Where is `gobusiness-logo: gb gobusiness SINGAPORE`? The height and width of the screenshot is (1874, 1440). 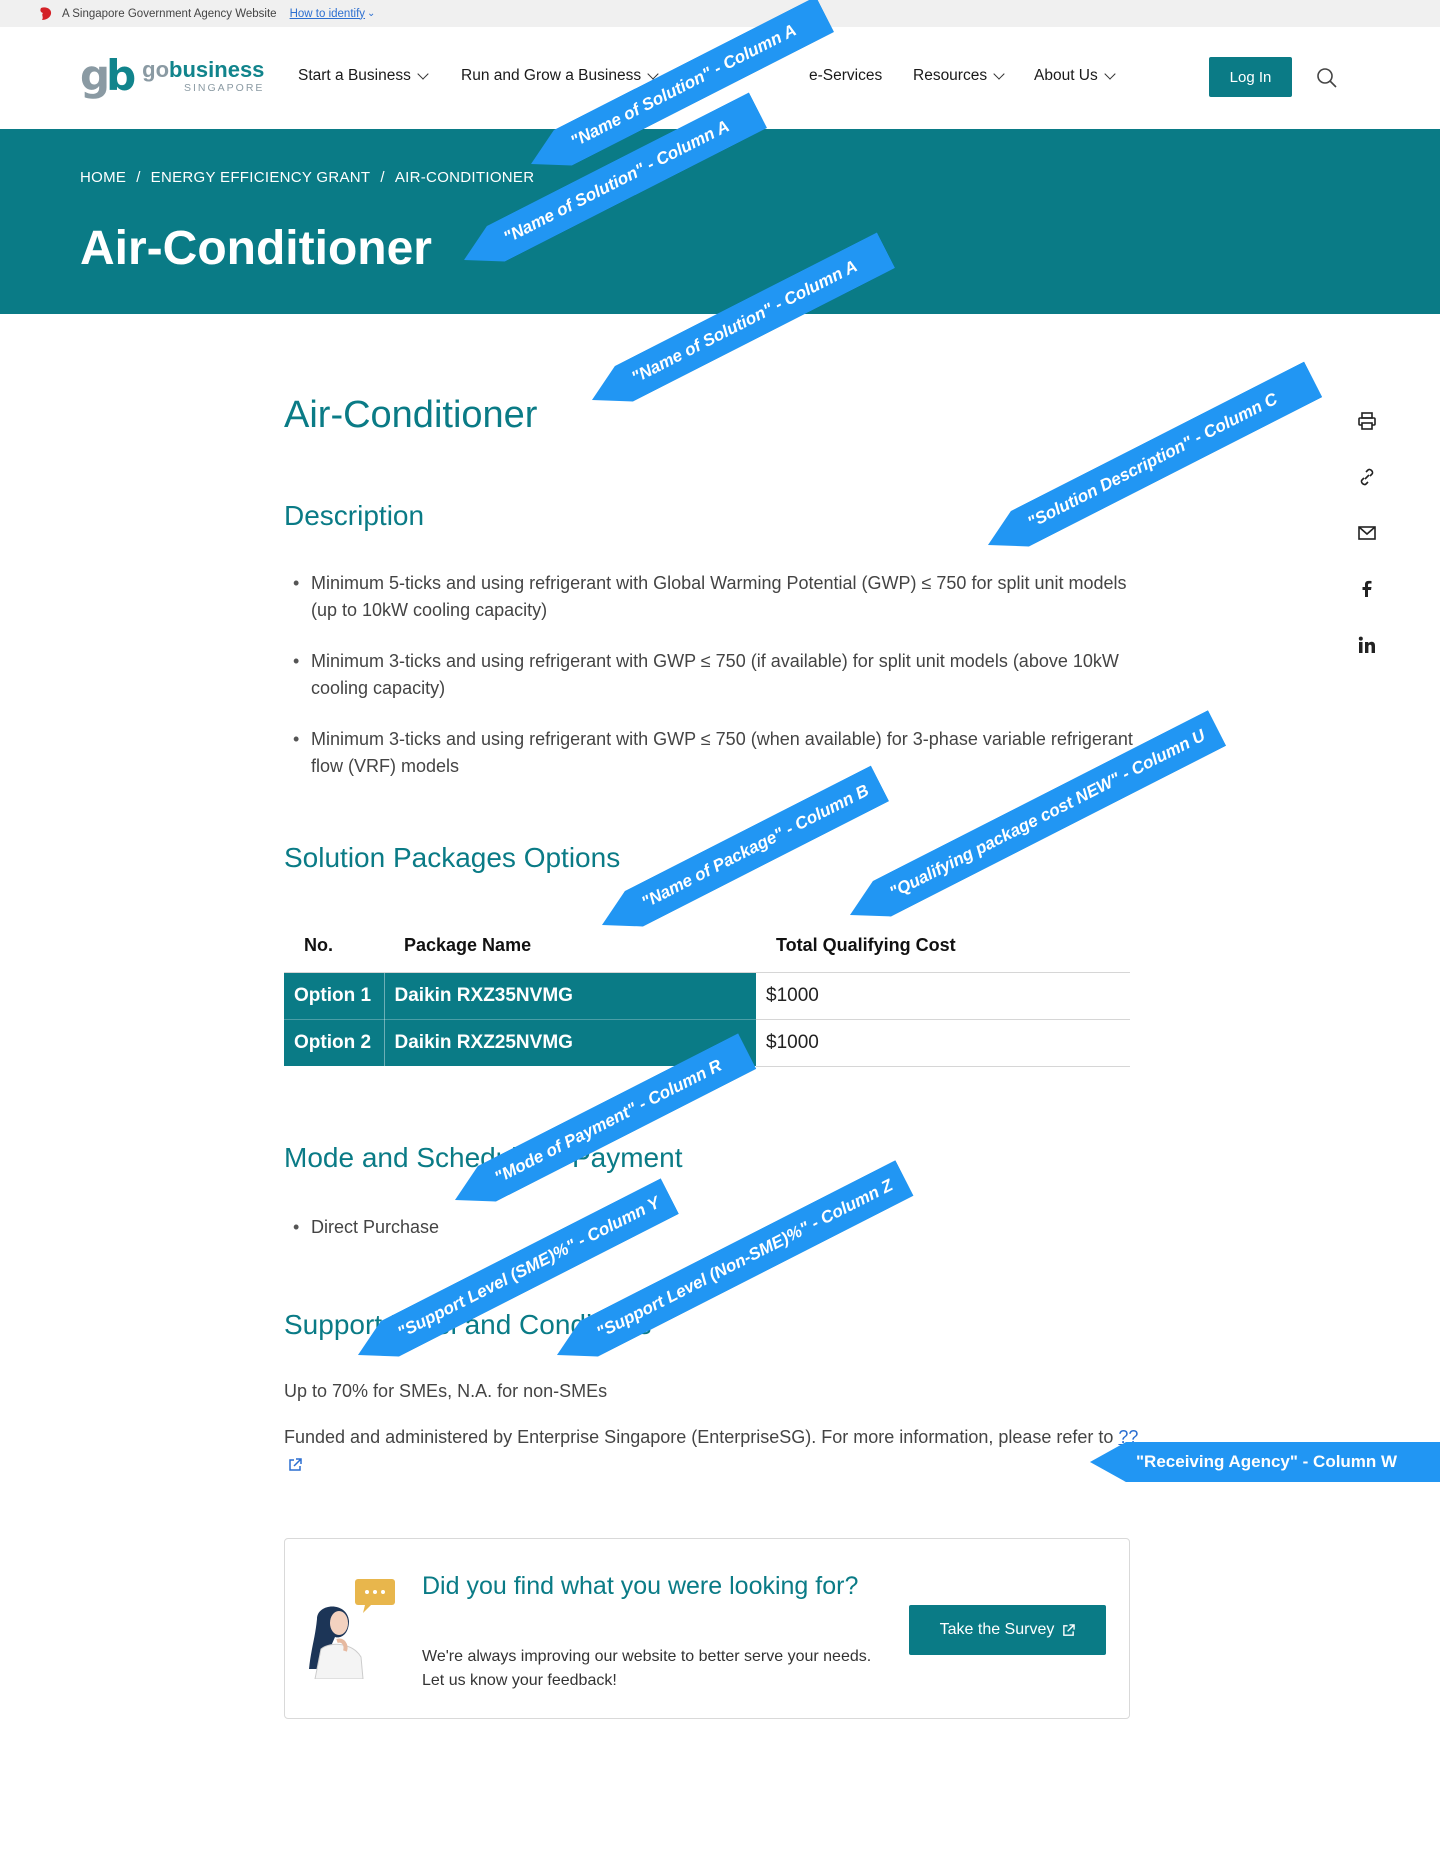
gobusiness-logo: gb gobusiness SINGAPORE is located at coordinates (172, 76).